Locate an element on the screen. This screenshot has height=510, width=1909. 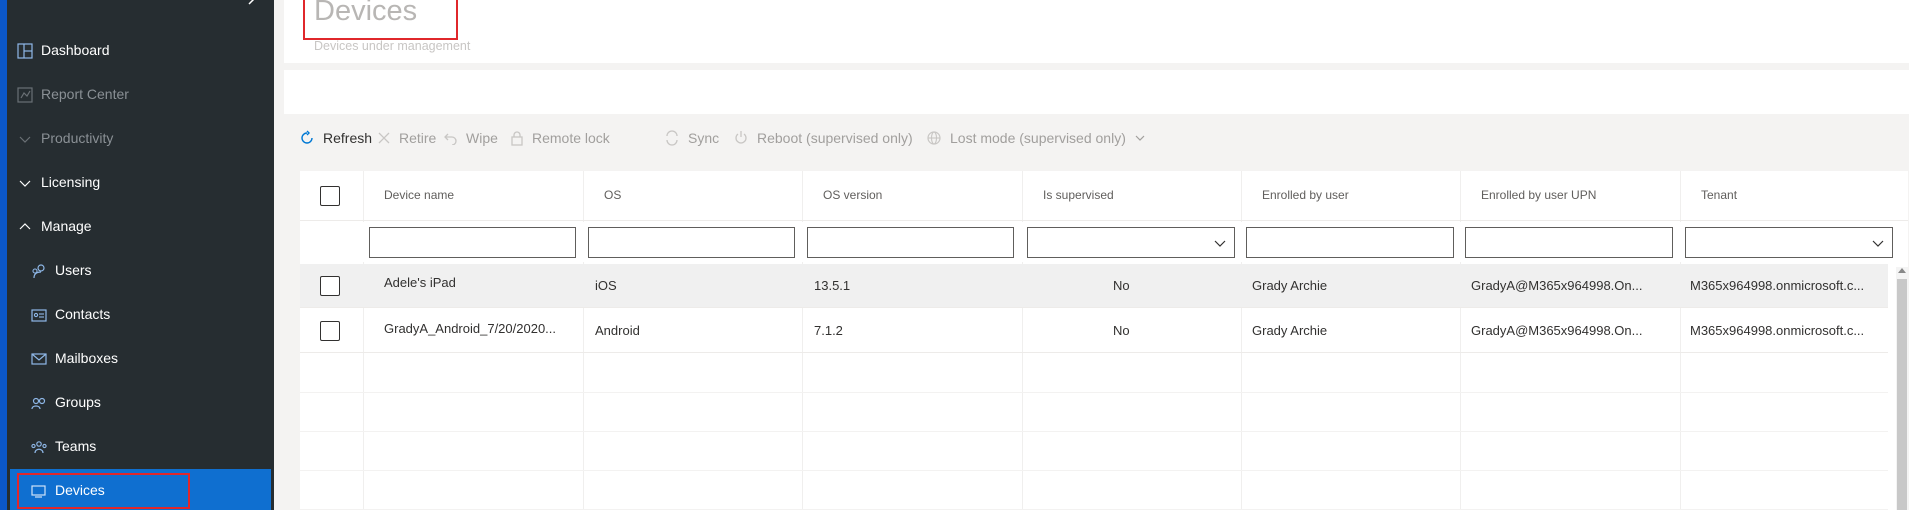
filter-row is located at coordinates (1104, 242).